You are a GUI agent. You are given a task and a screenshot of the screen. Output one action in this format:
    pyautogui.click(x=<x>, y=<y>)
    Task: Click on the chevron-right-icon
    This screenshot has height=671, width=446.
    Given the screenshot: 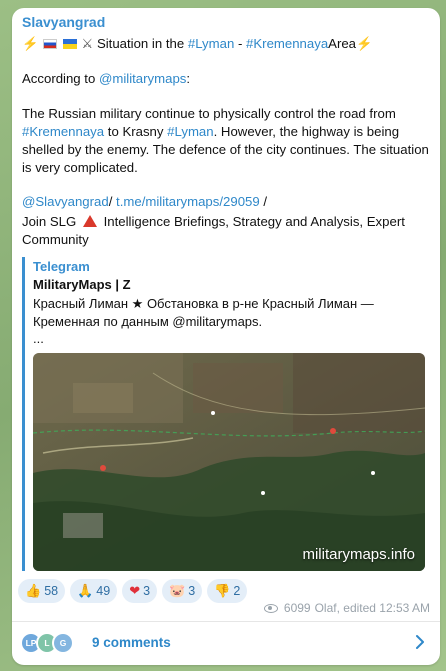 What is the action you would take?
    pyautogui.click(x=420, y=642)
    